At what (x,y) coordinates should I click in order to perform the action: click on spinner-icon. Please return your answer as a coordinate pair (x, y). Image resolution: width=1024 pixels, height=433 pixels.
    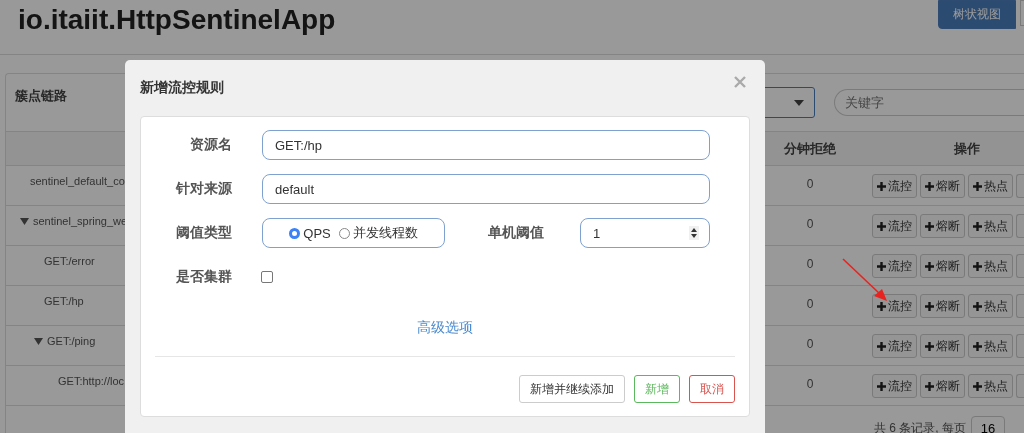
    Looking at the image, I should click on (694, 233).